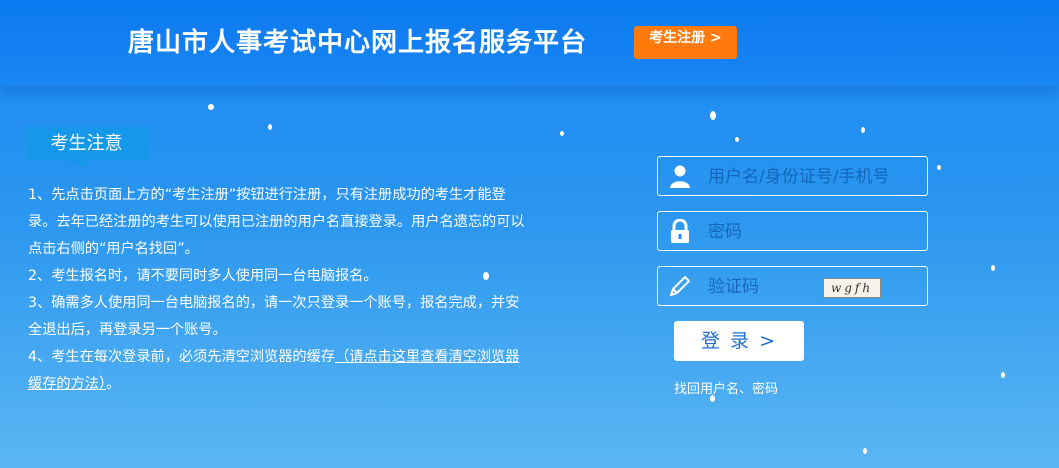  Describe the element at coordinates (739, 341) in the screenshot. I see `login-button: 登 录 >` at that location.